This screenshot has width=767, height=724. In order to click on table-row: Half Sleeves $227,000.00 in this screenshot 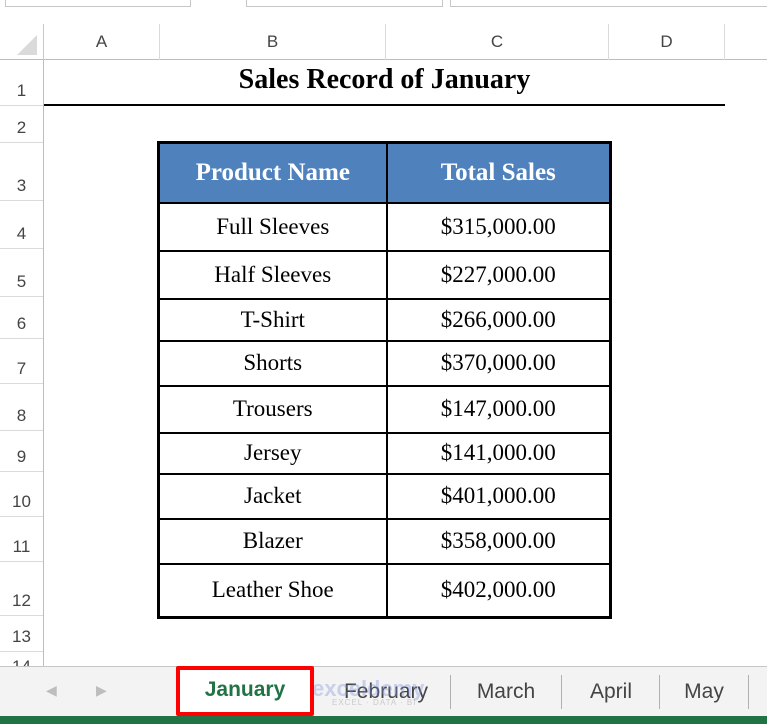, I will do `click(384, 274)`.